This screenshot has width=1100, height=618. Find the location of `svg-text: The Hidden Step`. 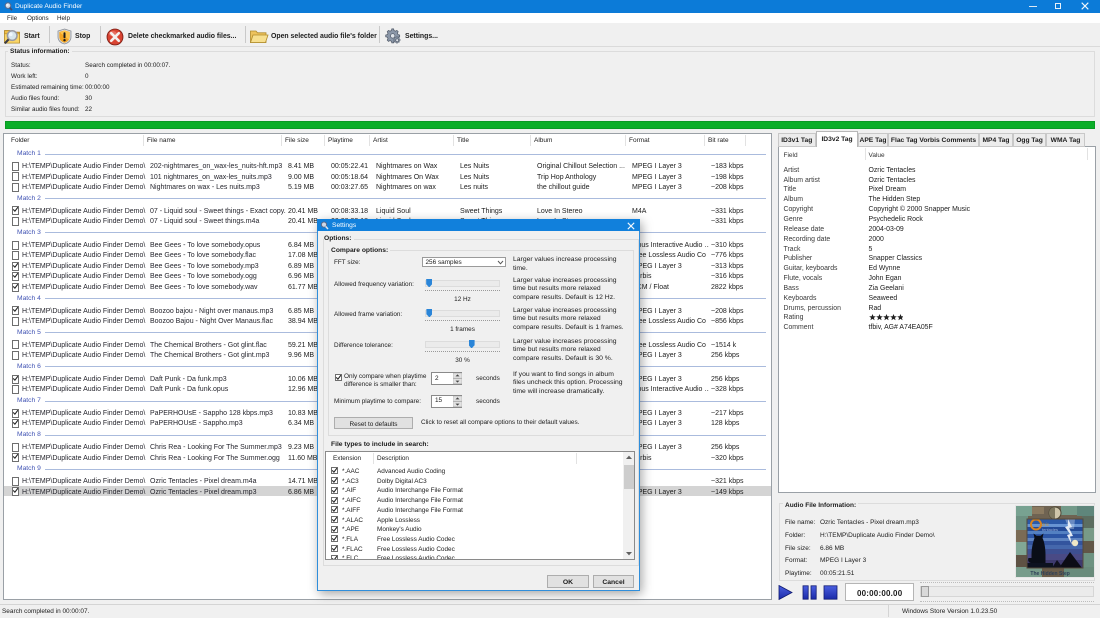

svg-text: The Hidden Step is located at coordinates (1049, 574).